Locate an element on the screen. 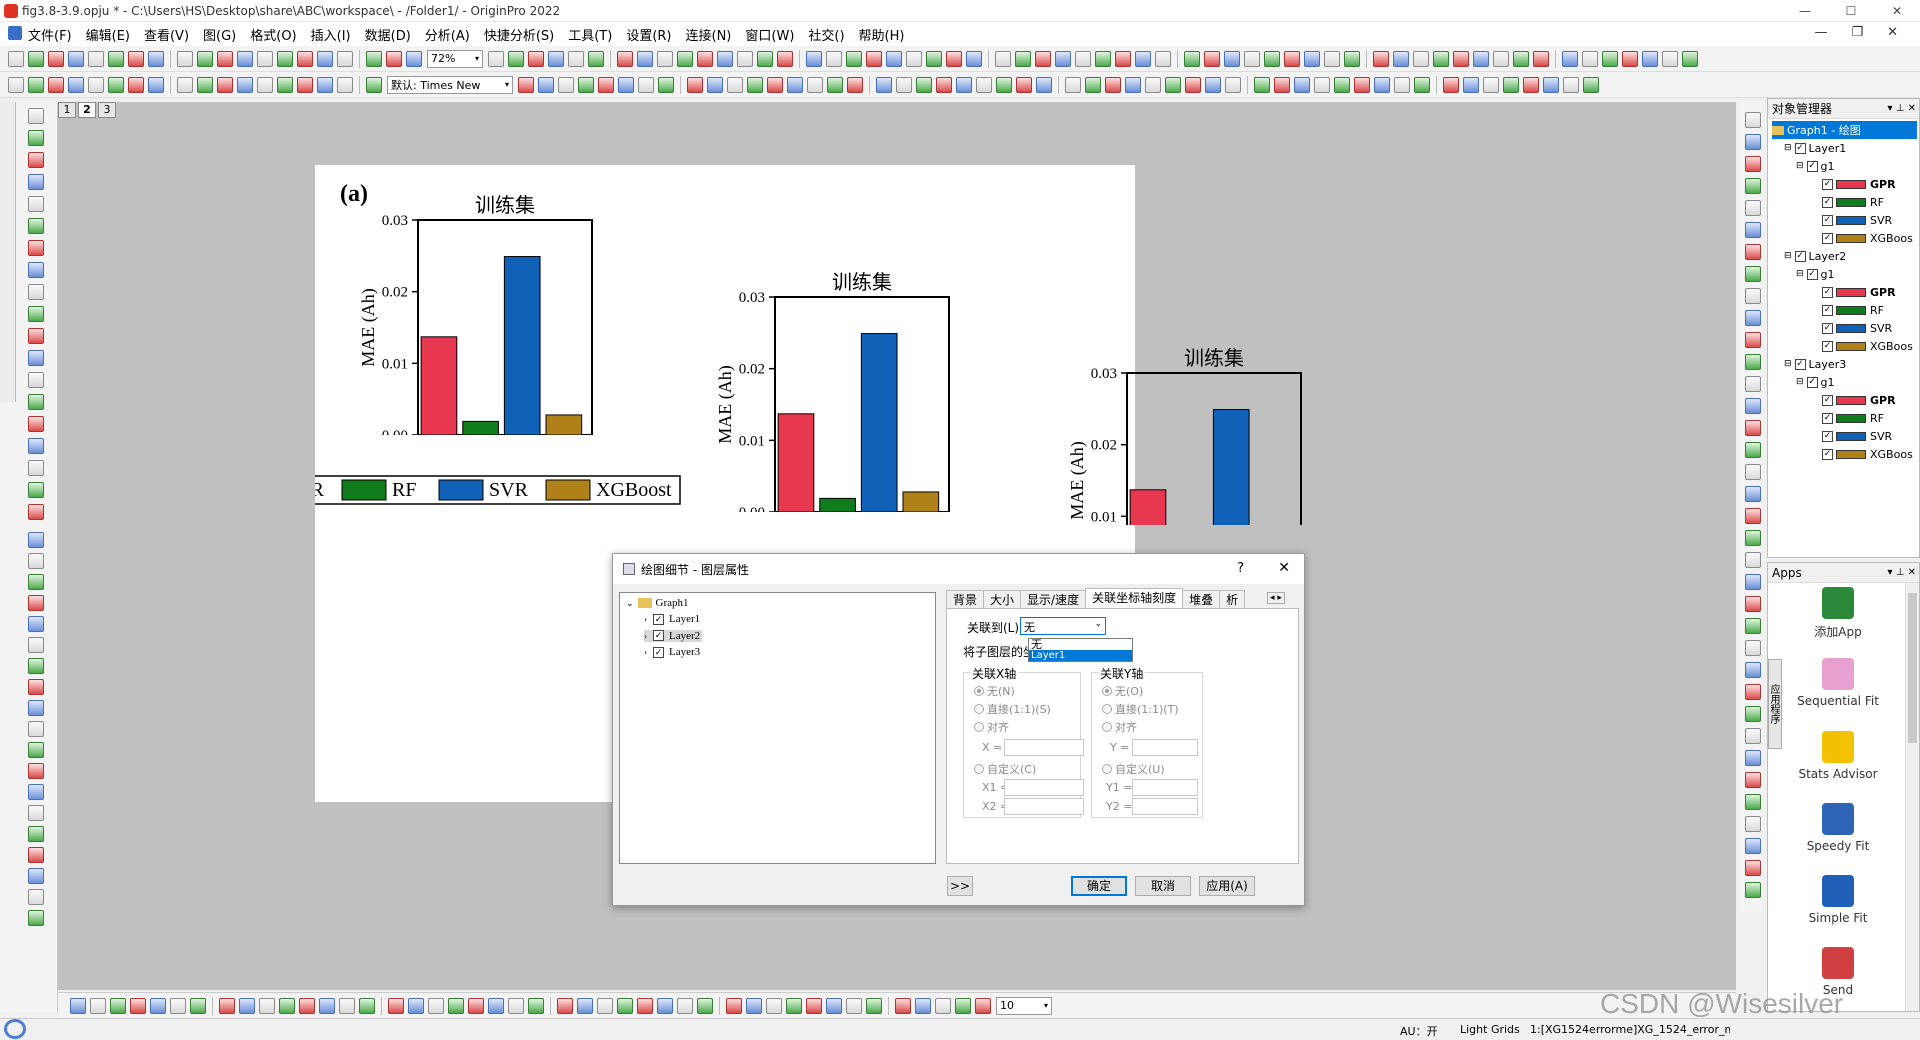  bar-gpr is located at coordinates (796, 462).